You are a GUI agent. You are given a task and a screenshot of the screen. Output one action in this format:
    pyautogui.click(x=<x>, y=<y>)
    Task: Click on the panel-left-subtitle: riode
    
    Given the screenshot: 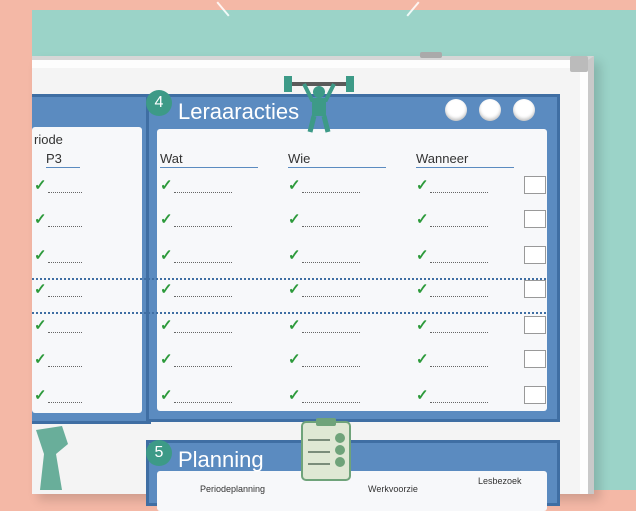 What is the action you would take?
    pyautogui.click(x=48, y=139)
    